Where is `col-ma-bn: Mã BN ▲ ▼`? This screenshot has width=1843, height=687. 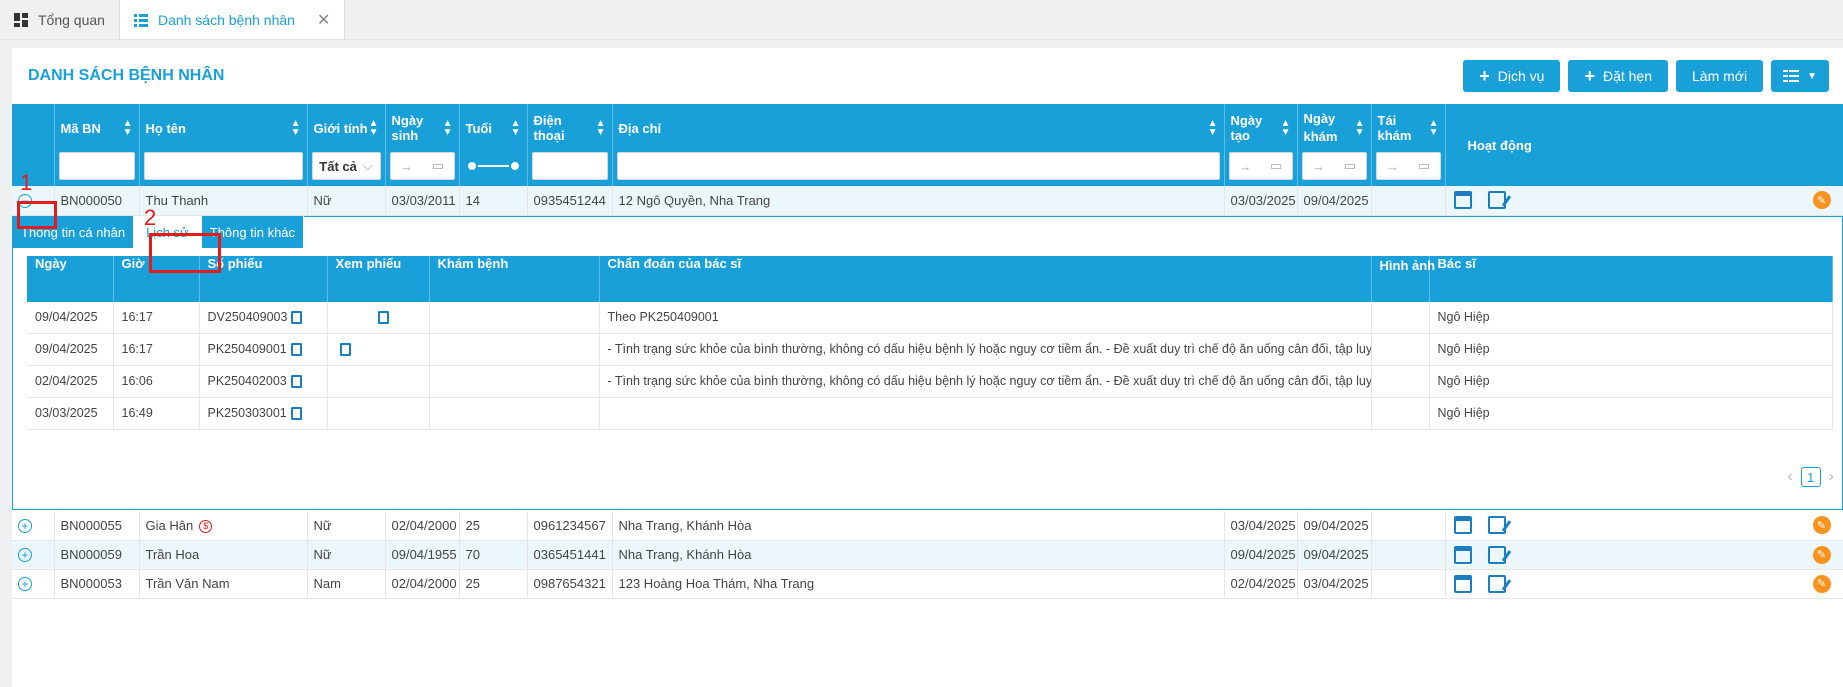 col-ma-bn: Mã BN ▲ ▼ is located at coordinates (97, 145).